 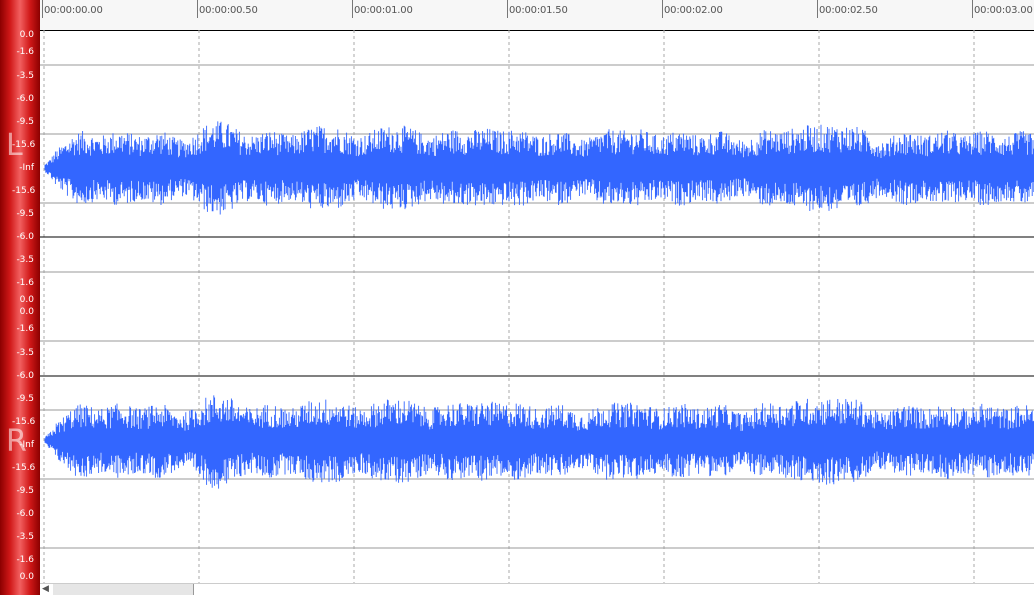 I want to click on right-channel-letter: R, so click(x=16, y=441).